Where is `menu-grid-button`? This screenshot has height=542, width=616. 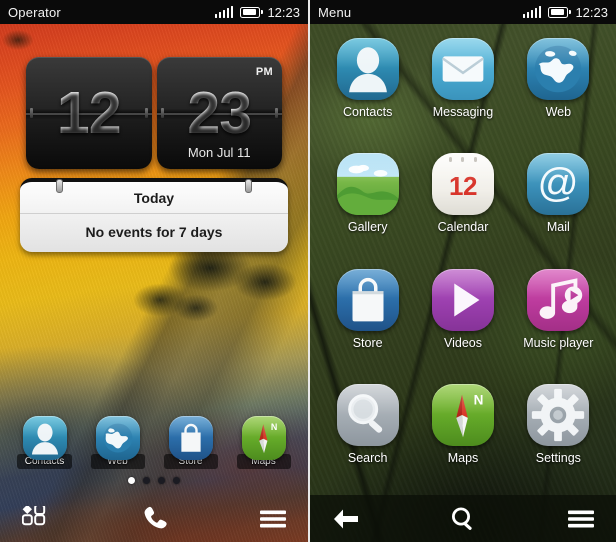 menu-grid-button is located at coordinates (55, 518).